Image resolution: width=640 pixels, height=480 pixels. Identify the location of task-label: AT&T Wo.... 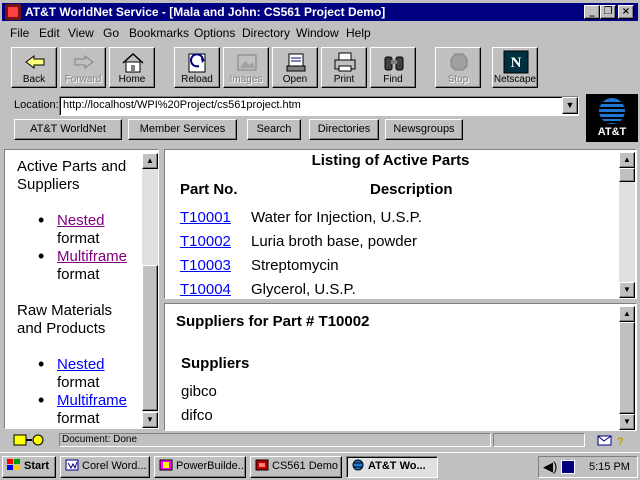
(397, 466).